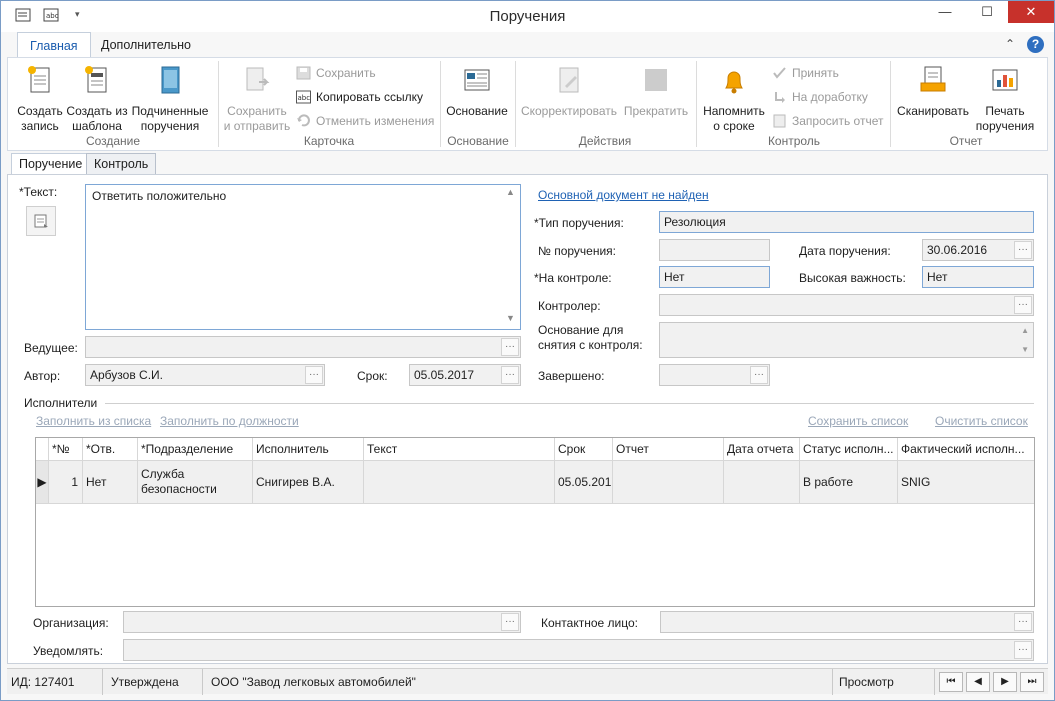 This screenshot has height=701, width=1055. I want to click on column-header: *№, so click(66, 449).